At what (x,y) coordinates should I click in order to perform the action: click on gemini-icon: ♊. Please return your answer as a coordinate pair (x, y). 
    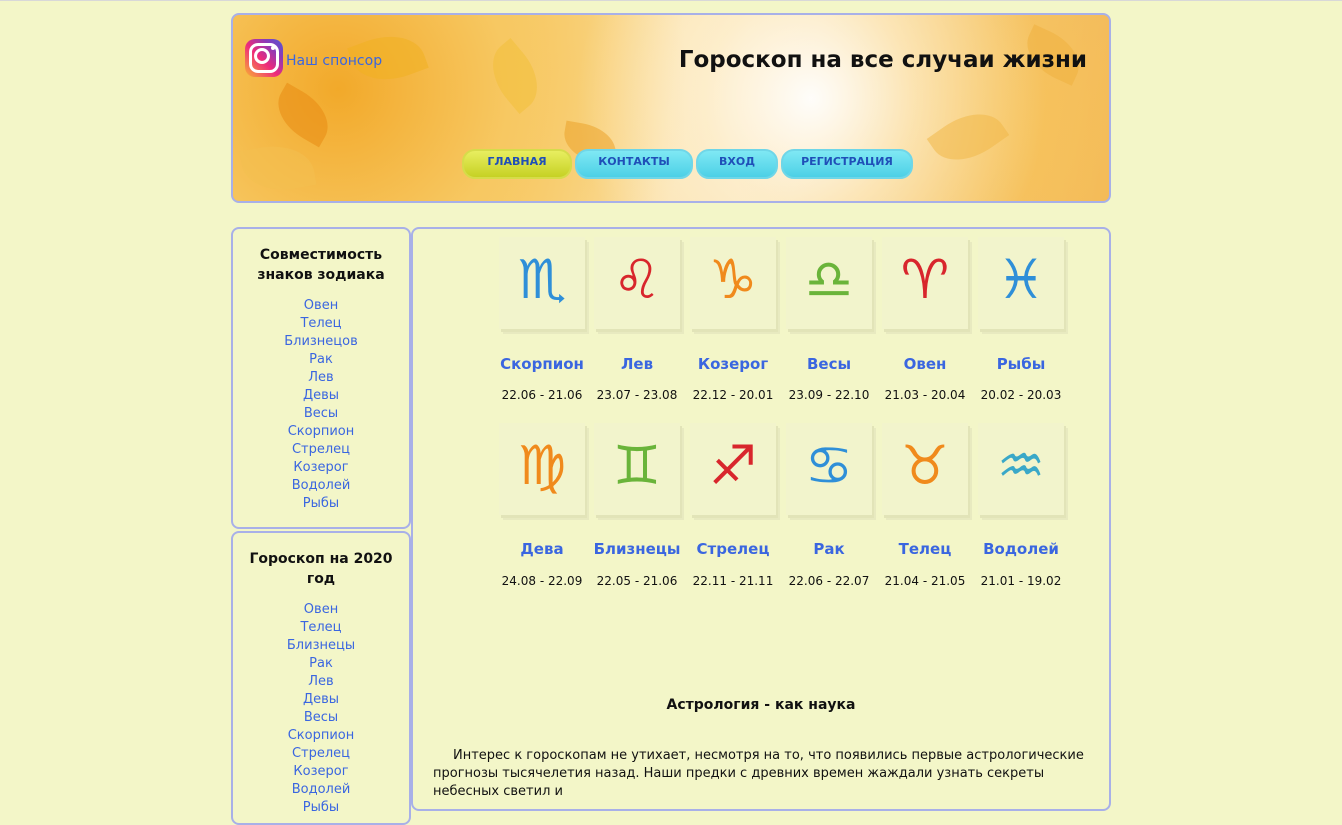
    Looking at the image, I should click on (637, 466).